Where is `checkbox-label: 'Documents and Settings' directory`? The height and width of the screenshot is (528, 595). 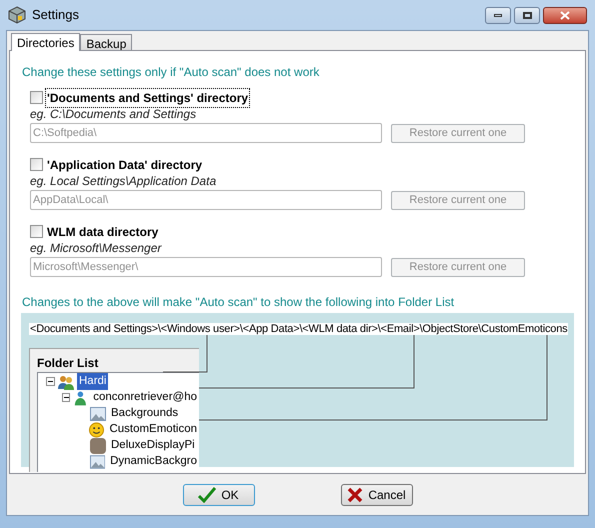
checkbox-label: 'Documents and Settings' directory is located at coordinates (148, 97).